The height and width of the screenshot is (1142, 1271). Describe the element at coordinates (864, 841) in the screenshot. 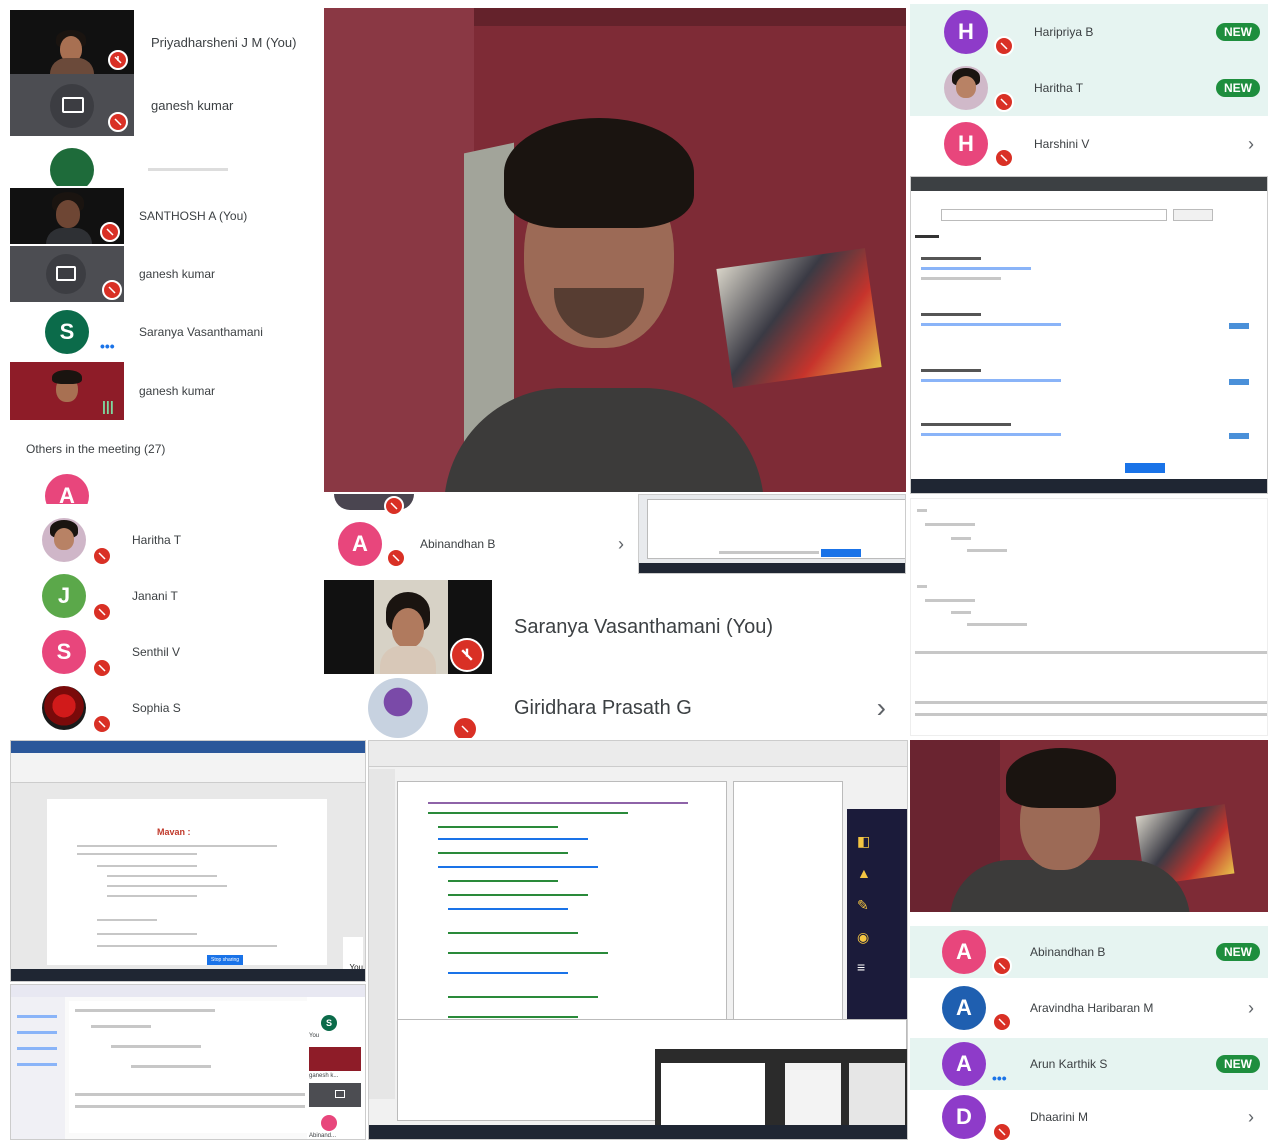

I see `map-icon: ◧` at that location.